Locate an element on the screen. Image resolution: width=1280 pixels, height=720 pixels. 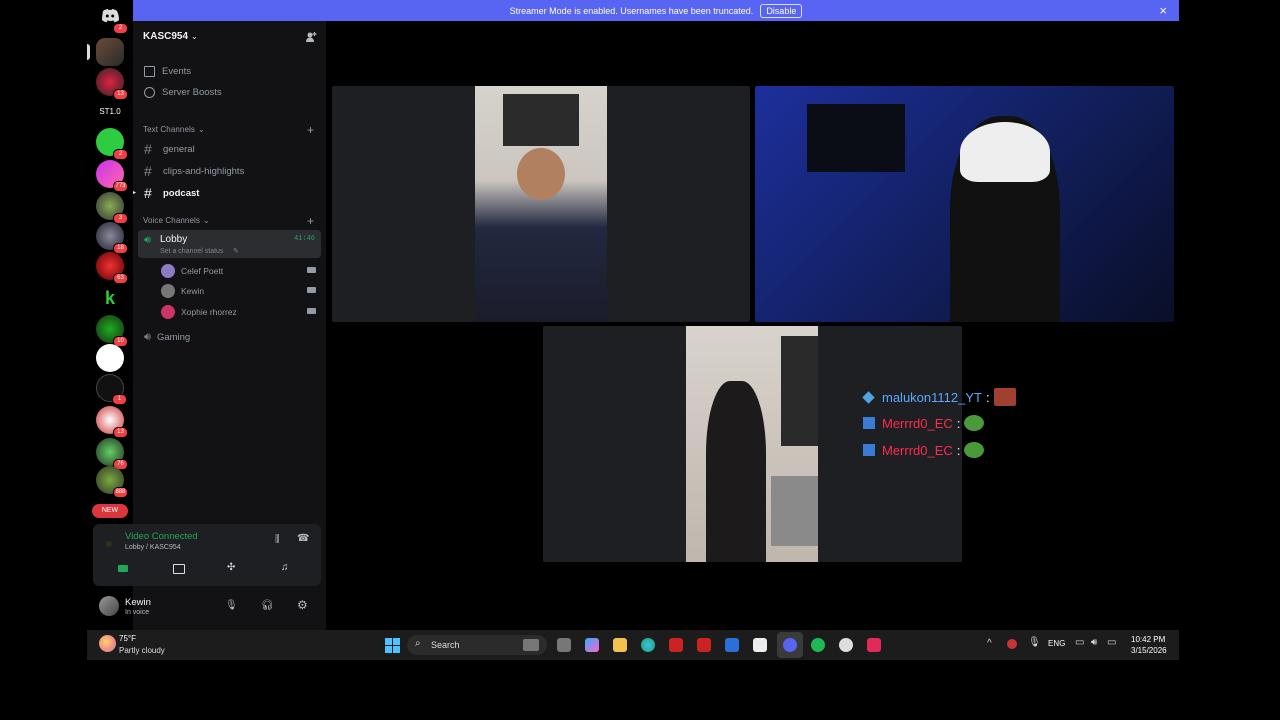
server-dollar-icon: 1 is located at coordinates (111, 389).